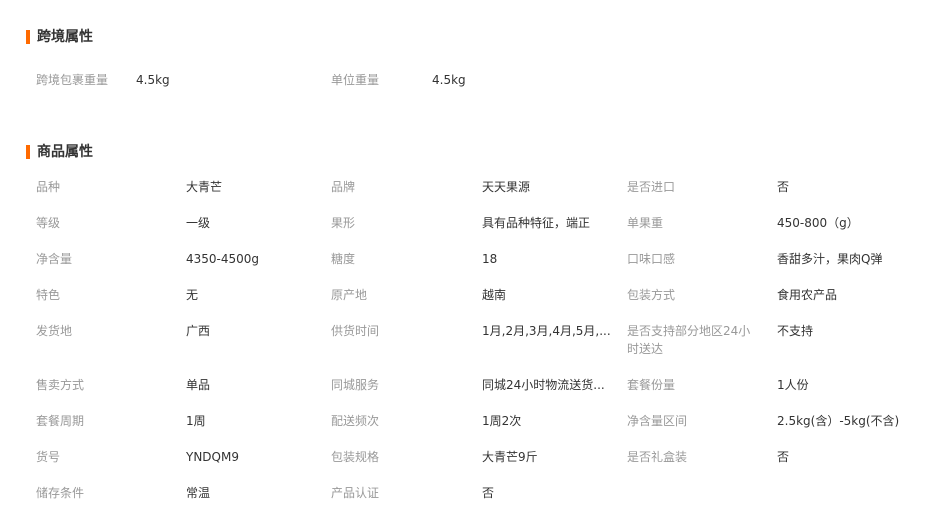 This screenshot has height=518, width=945. Describe the element at coordinates (198, 223) in the screenshot. I see `attr-value: 一级` at that location.